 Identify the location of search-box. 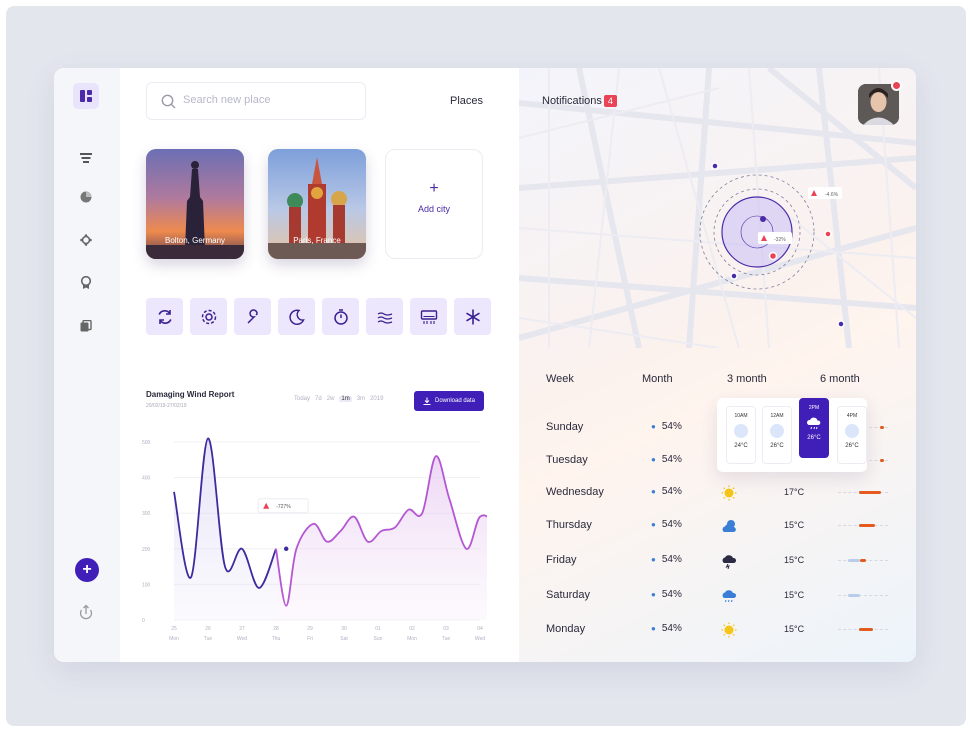
(256, 101).